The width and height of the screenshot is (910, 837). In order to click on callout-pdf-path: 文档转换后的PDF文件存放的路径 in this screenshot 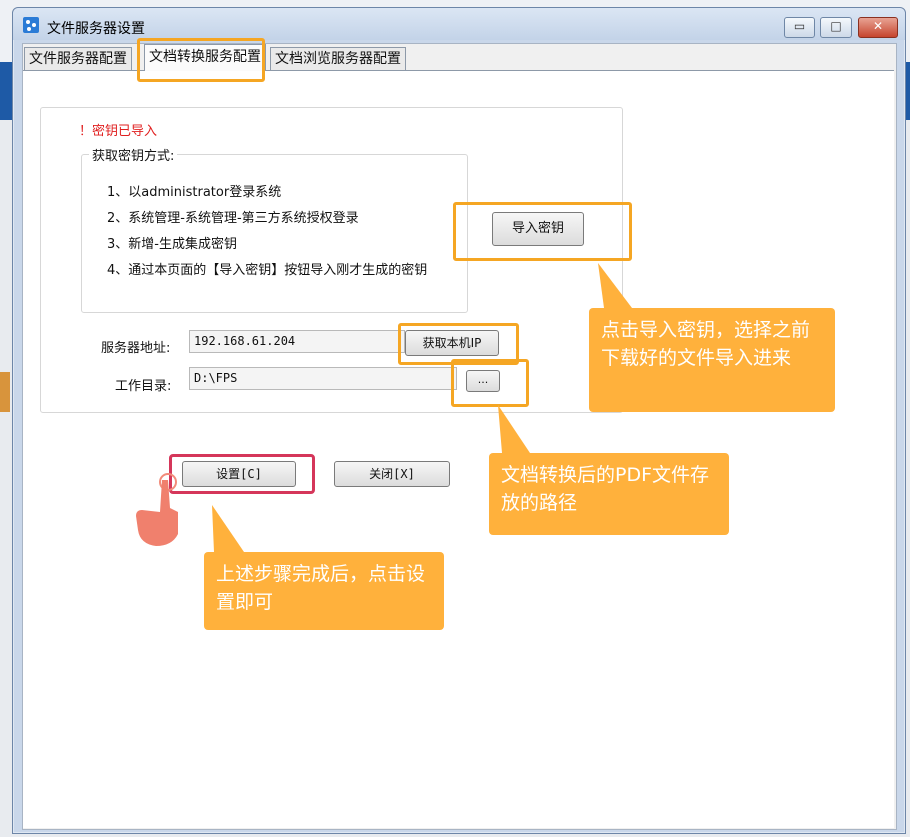, I will do `click(609, 494)`.